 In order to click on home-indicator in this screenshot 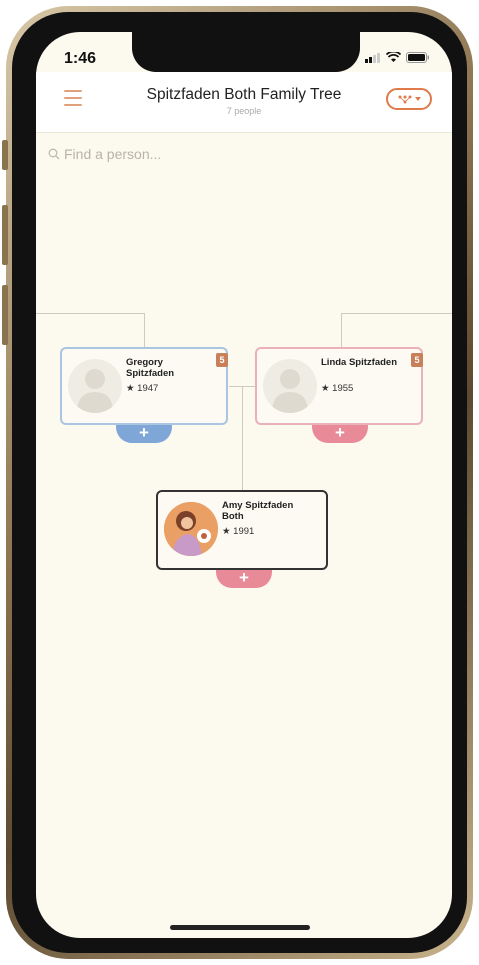, I will do `click(240, 927)`.